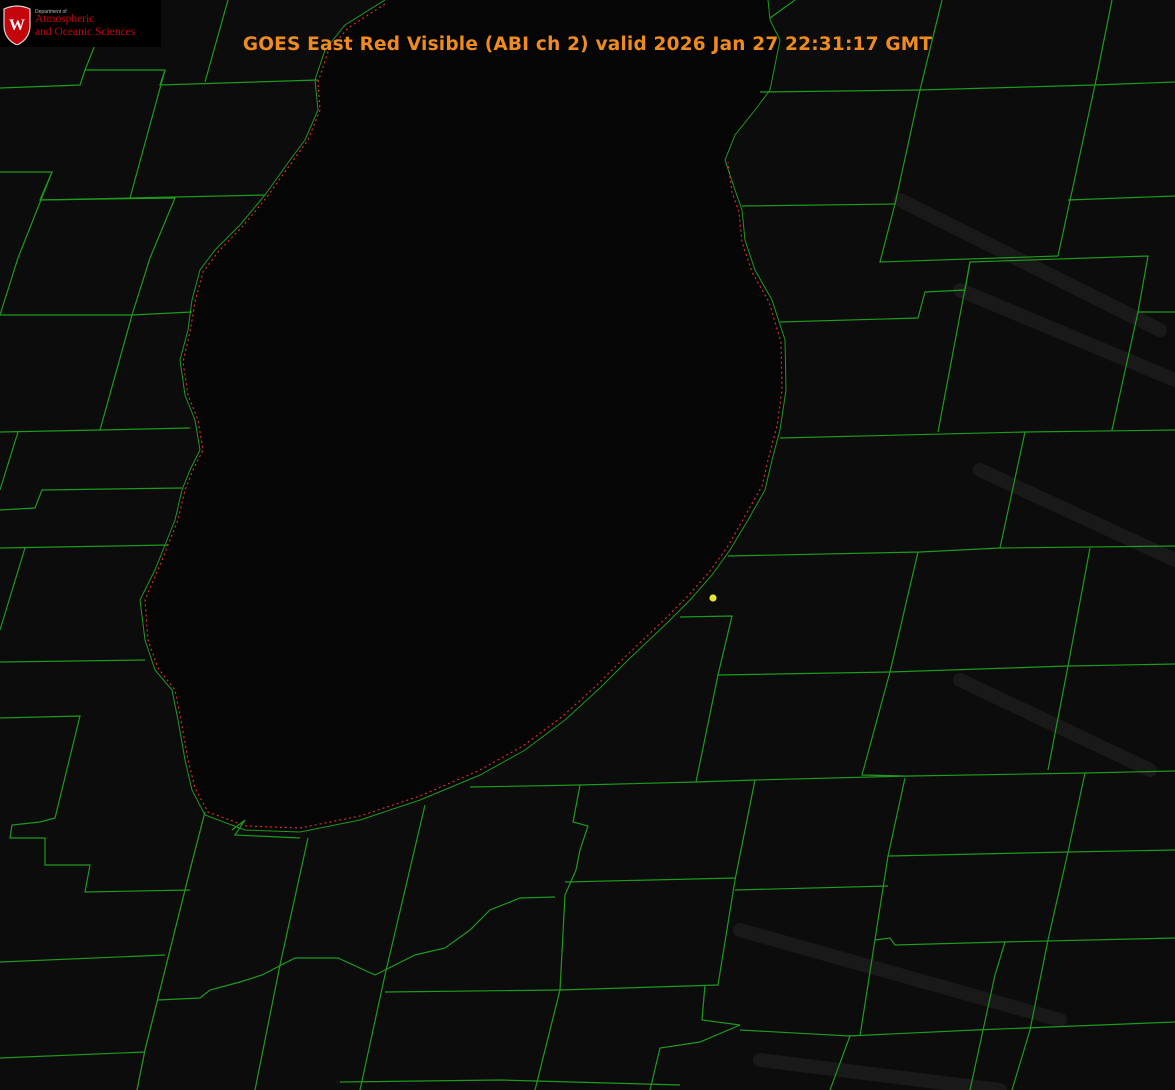  What do you see at coordinates (65, 19) in the screenshot?
I see `logo-line-1: Atmospheric` at bounding box center [65, 19].